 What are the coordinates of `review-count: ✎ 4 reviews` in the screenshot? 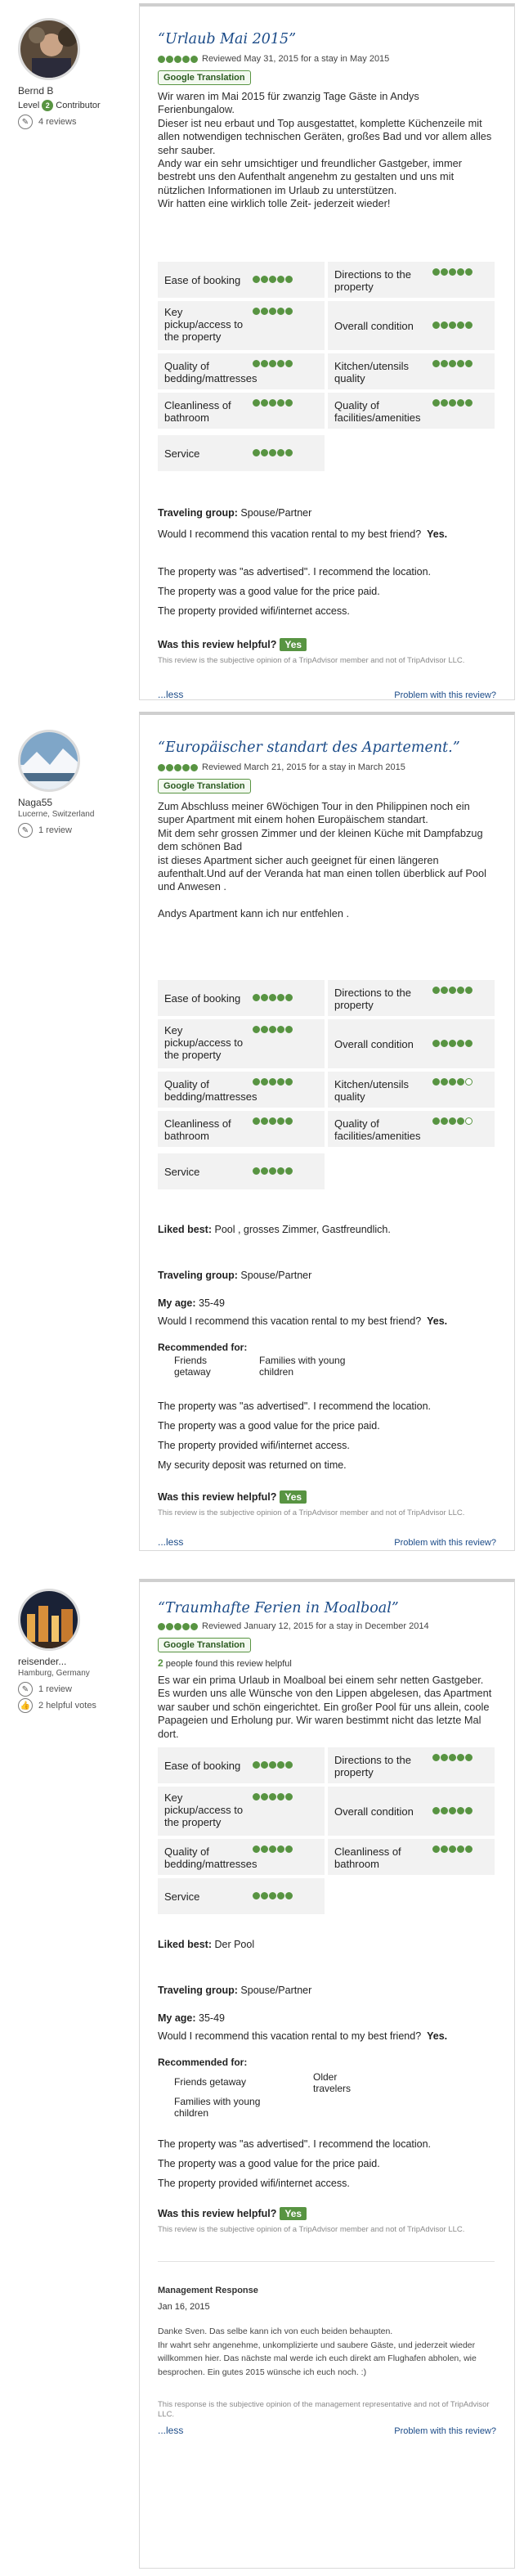 It's located at (47, 122).